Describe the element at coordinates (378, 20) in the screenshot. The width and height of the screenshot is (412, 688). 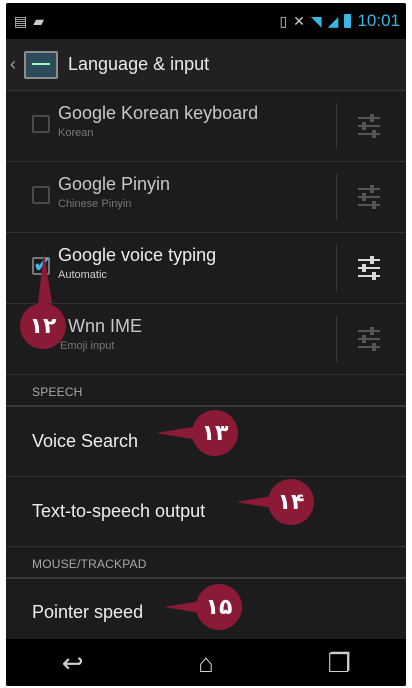
I see `clock: 10:01` at that location.